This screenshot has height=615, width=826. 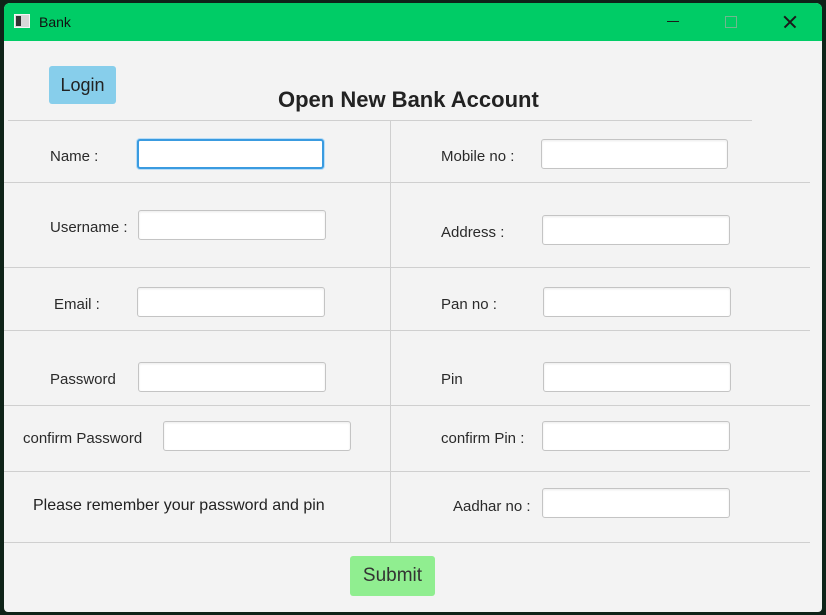 What do you see at coordinates (483, 438) in the screenshot?
I see `confirm-pin-label: confirm Pin :` at bounding box center [483, 438].